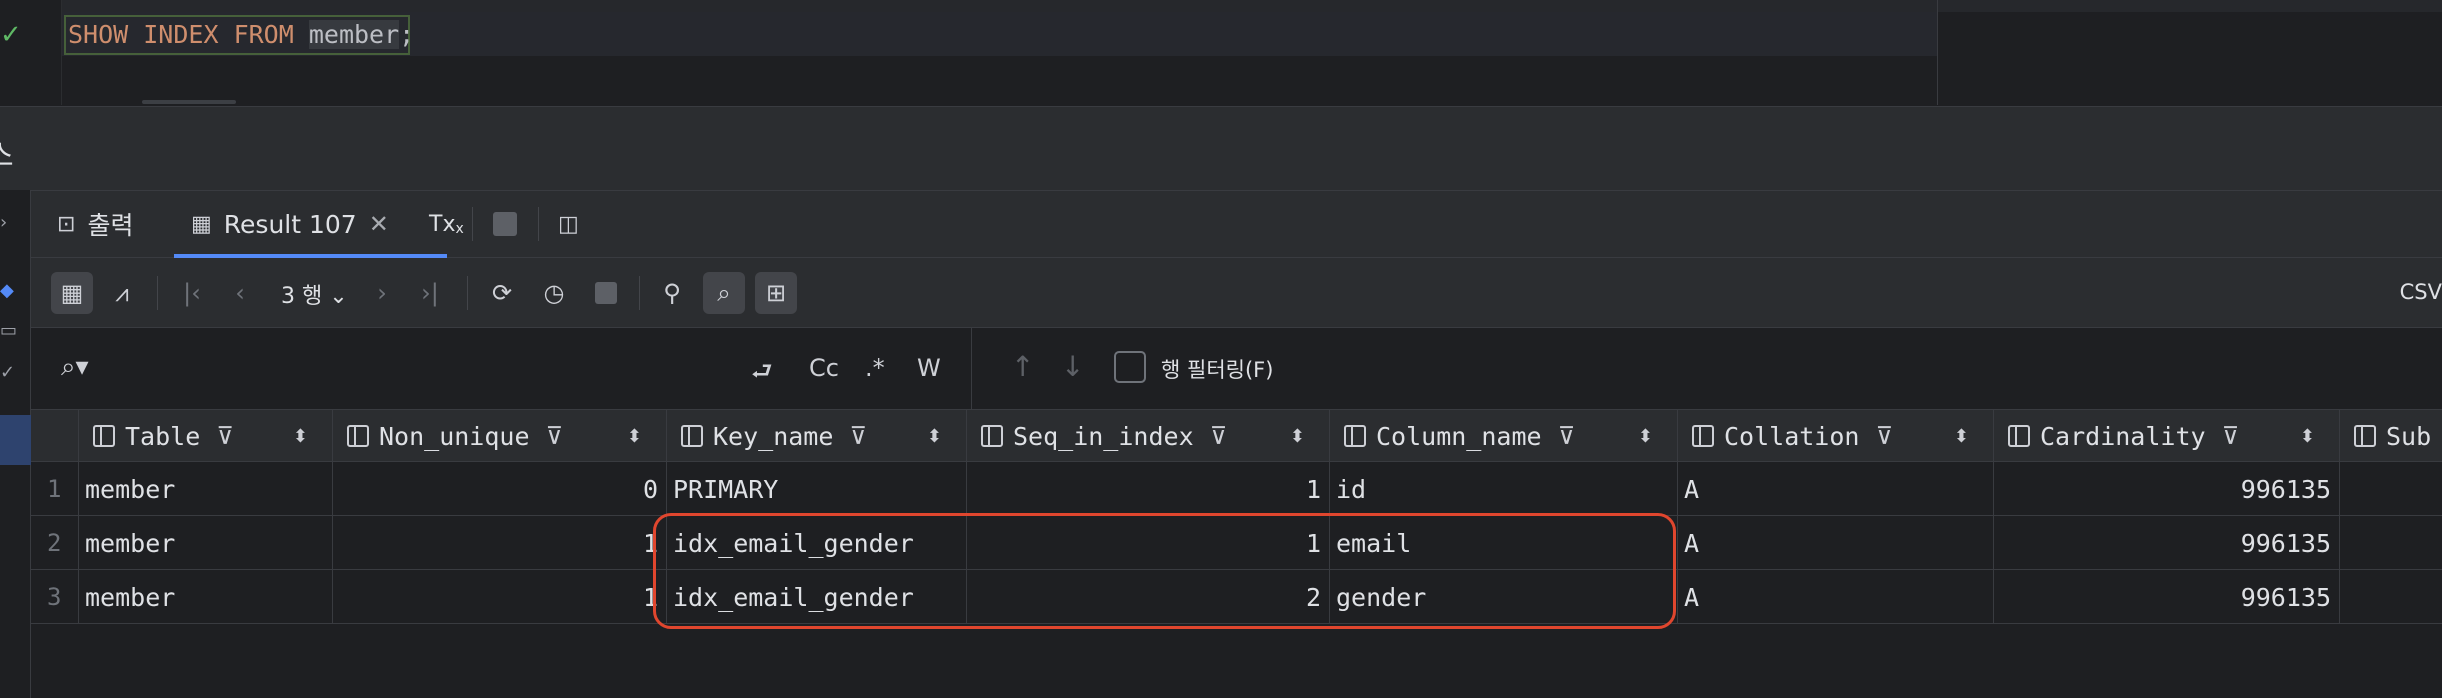  Describe the element at coordinates (500, 436) in the screenshot. I see `column-header-non-unique: Non_unique ⊽ ⬍` at that location.